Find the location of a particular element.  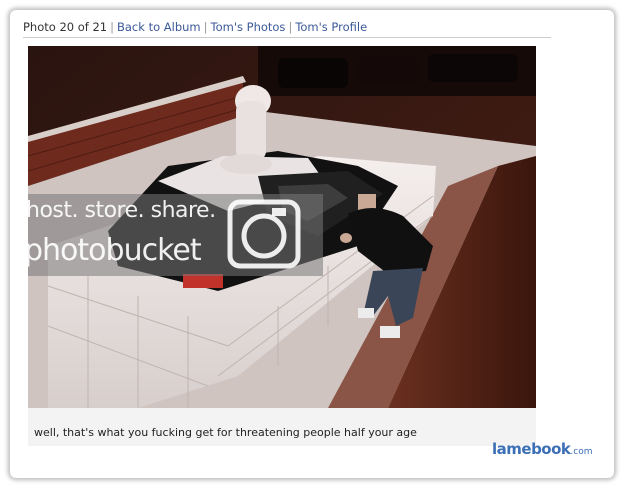

watermark-tagline: host. store. share. is located at coordinates (122, 210).